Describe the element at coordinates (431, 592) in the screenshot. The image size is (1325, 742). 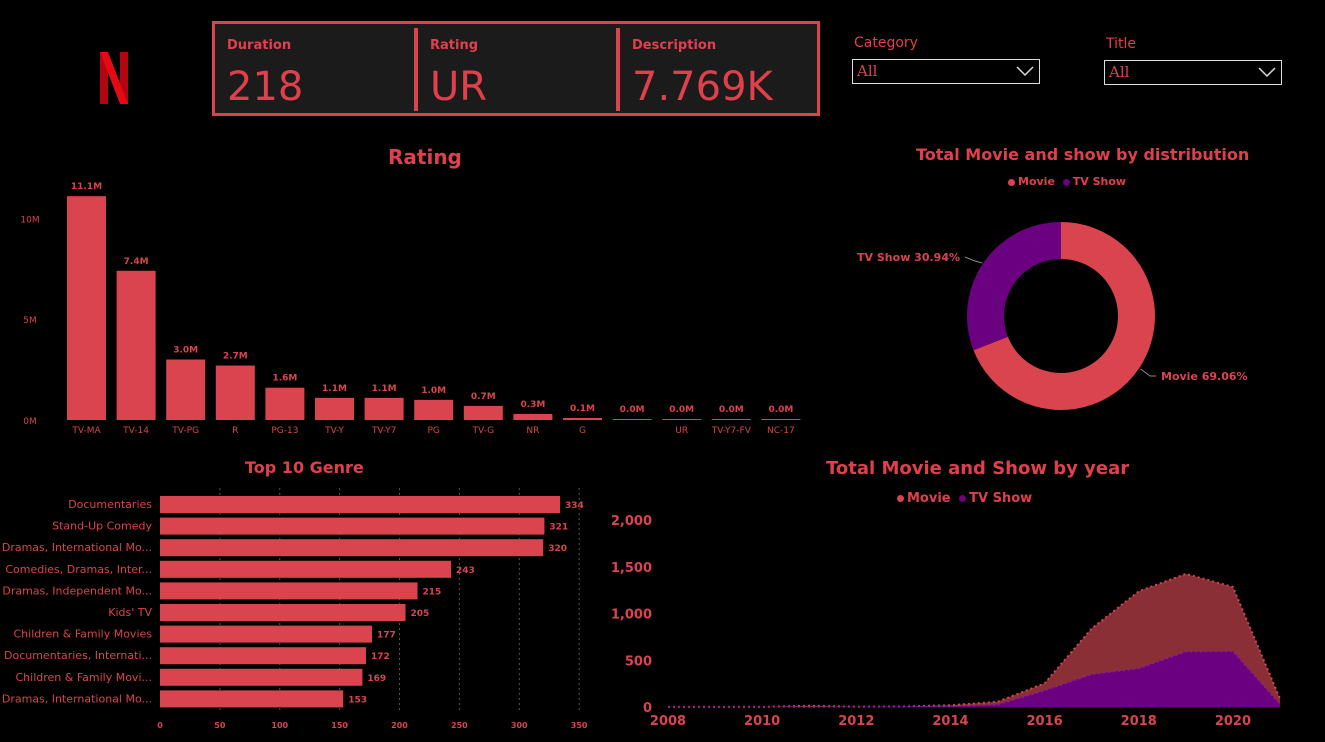
I see `data-label: 215` at that location.